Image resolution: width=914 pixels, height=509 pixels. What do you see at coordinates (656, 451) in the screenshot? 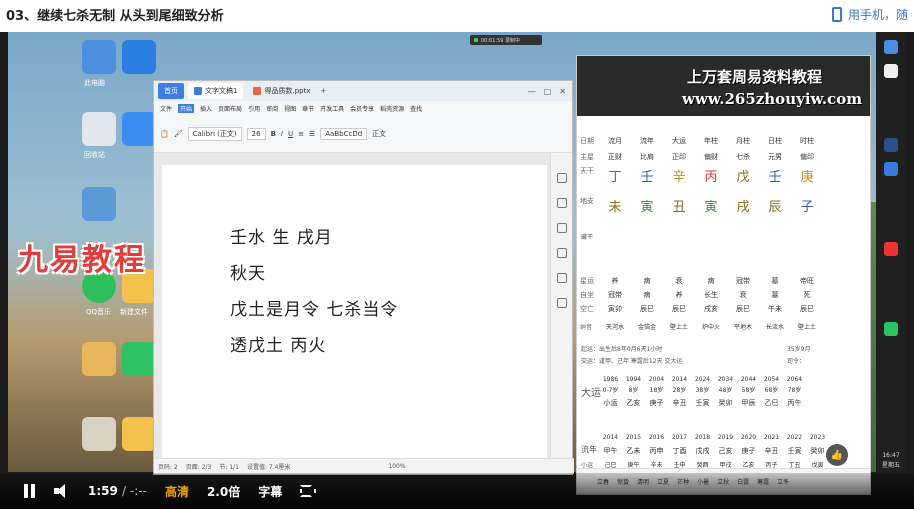
I see `liunian-cell: 丙申` at bounding box center [656, 451].